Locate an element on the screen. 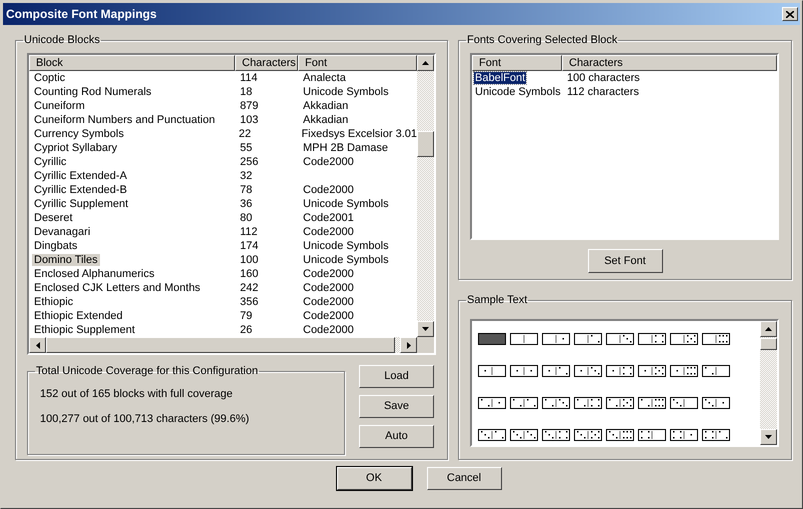 The width and height of the screenshot is (803, 509). close-button is located at coordinates (790, 14).